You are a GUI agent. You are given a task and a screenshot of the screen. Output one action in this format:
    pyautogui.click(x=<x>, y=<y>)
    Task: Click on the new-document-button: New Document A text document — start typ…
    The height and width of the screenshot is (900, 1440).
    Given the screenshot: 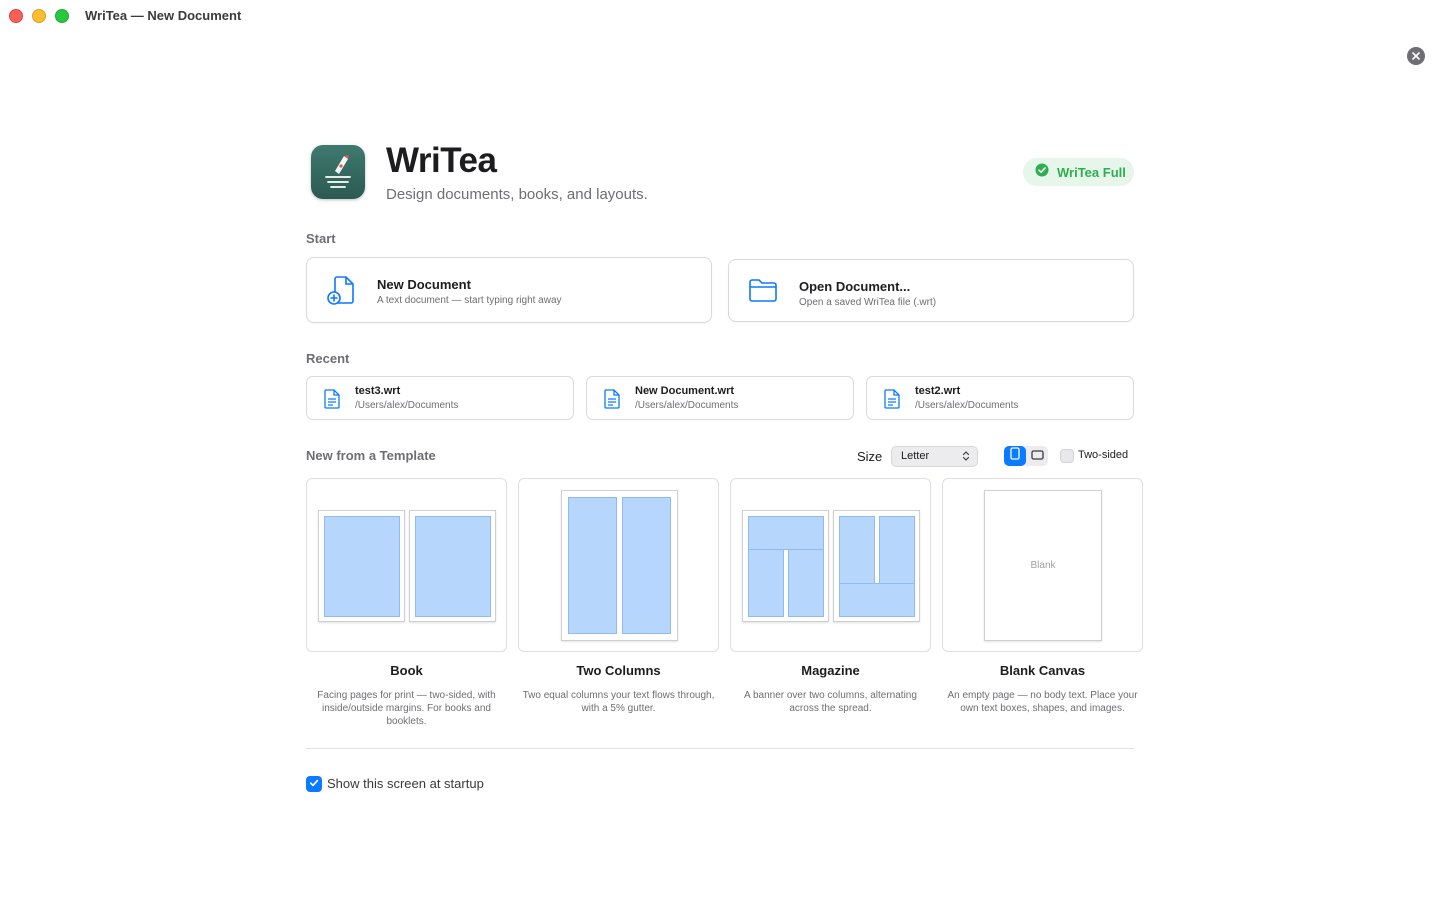 What is the action you would take?
    pyautogui.click(x=509, y=290)
    